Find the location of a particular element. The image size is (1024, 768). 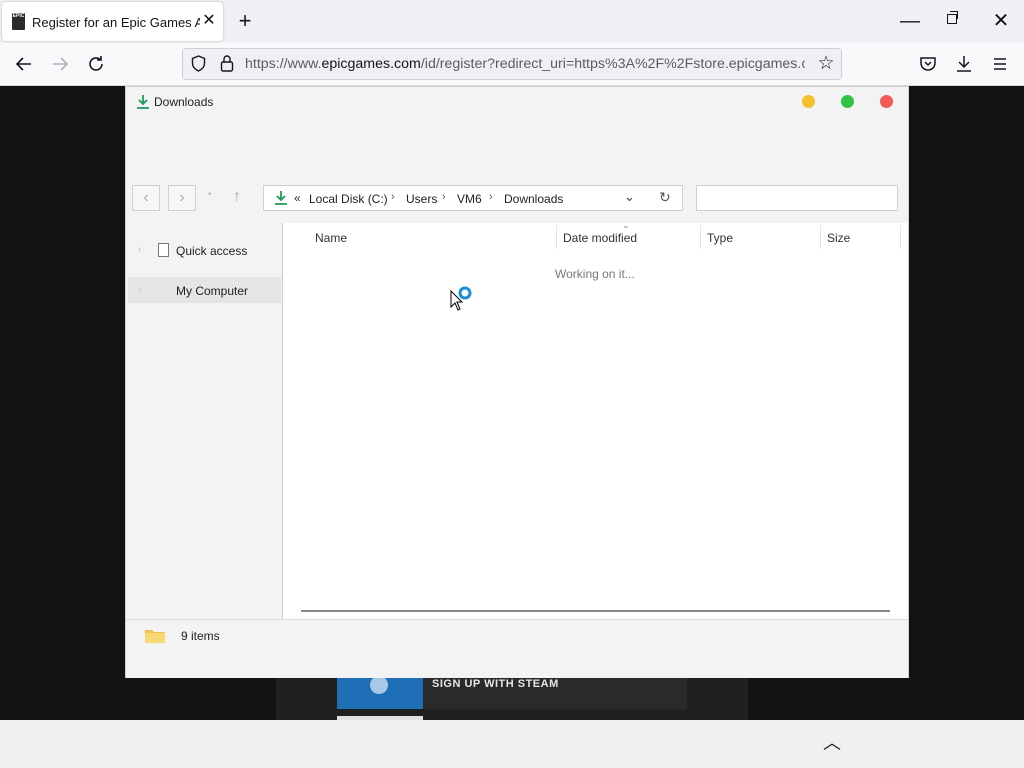

minimize-icon: — is located at coordinates (910, 21).